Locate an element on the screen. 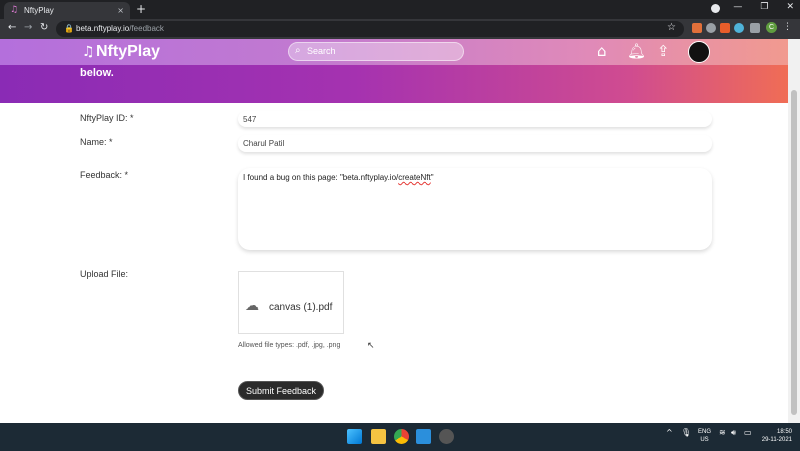 The image size is (800, 451). address-bar: 🔒 beta.nftyplay.io/feedback ☆ is located at coordinates (370, 29).